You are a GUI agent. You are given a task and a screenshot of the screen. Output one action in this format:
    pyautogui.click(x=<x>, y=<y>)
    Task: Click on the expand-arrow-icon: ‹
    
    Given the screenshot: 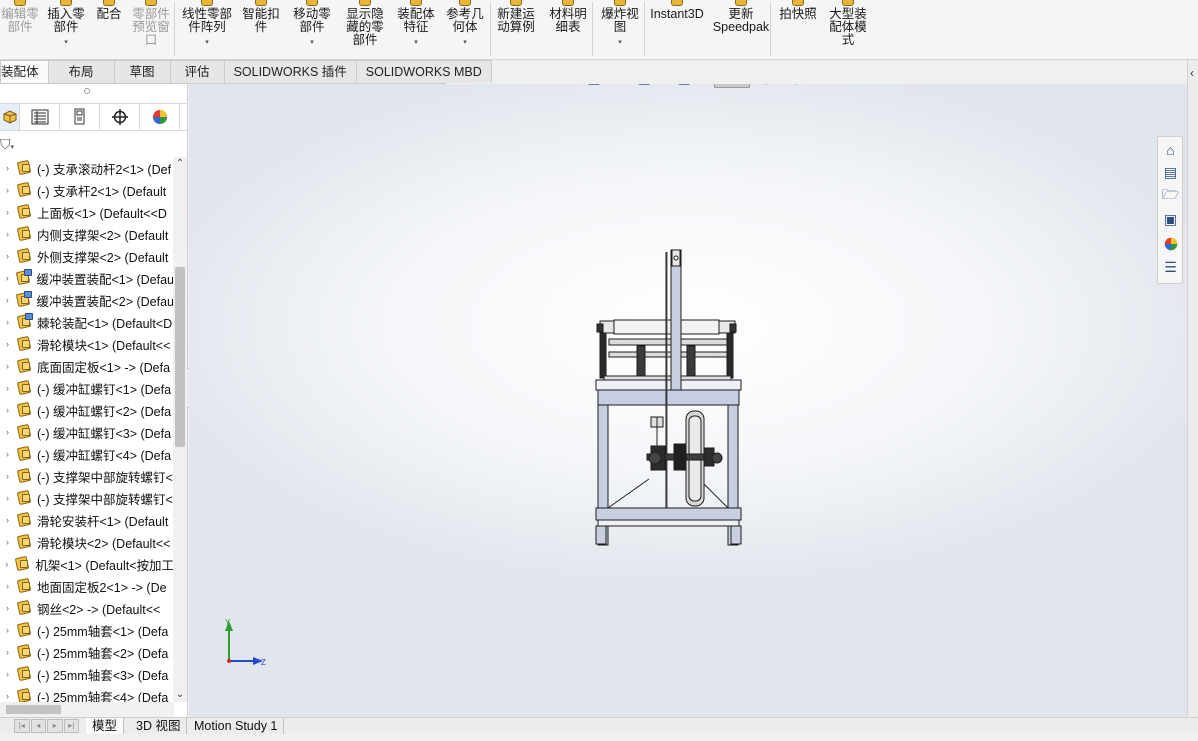 What is the action you would take?
    pyautogui.click(x=1192, y=73)
    